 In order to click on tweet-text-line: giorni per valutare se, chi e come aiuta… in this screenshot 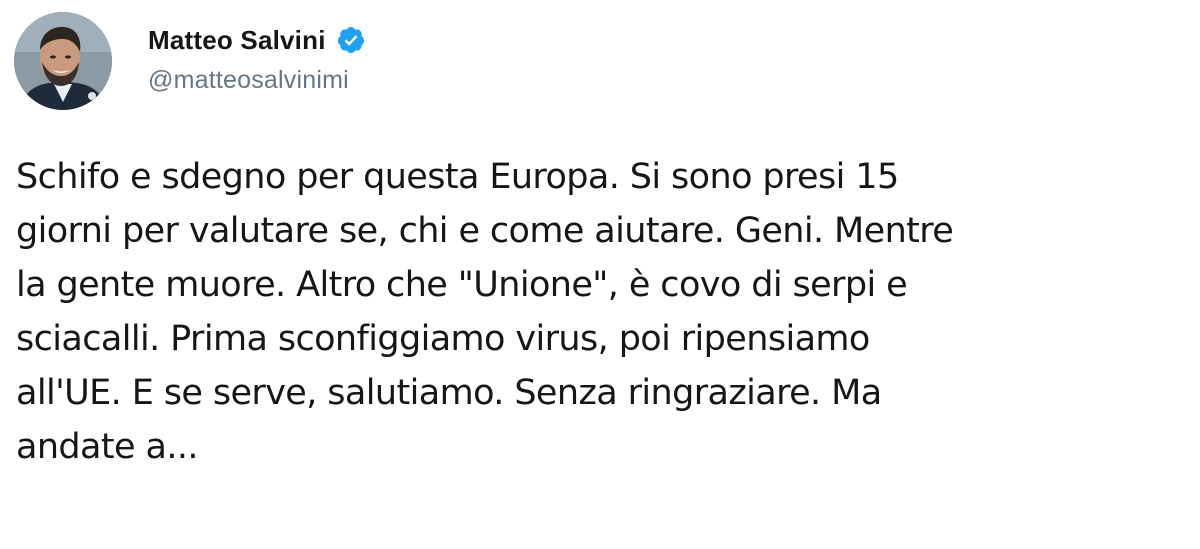, I will do `click(485, 231)`.